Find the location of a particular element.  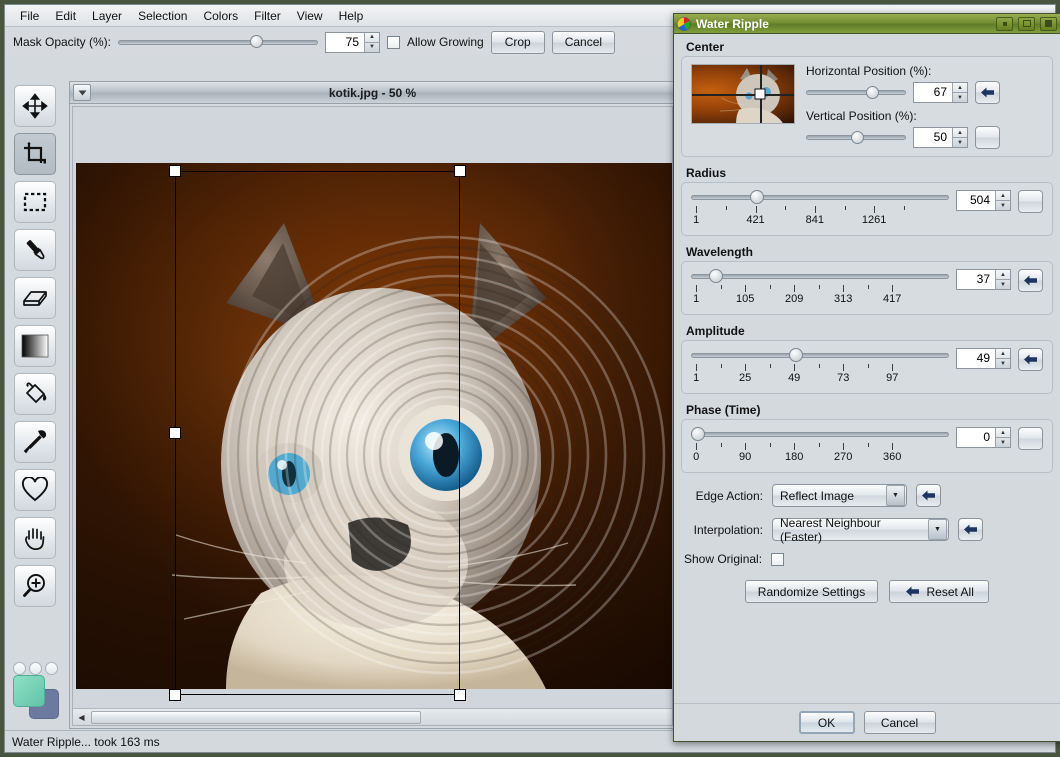

phase-value: 0 is located at coordinates (976, 437).